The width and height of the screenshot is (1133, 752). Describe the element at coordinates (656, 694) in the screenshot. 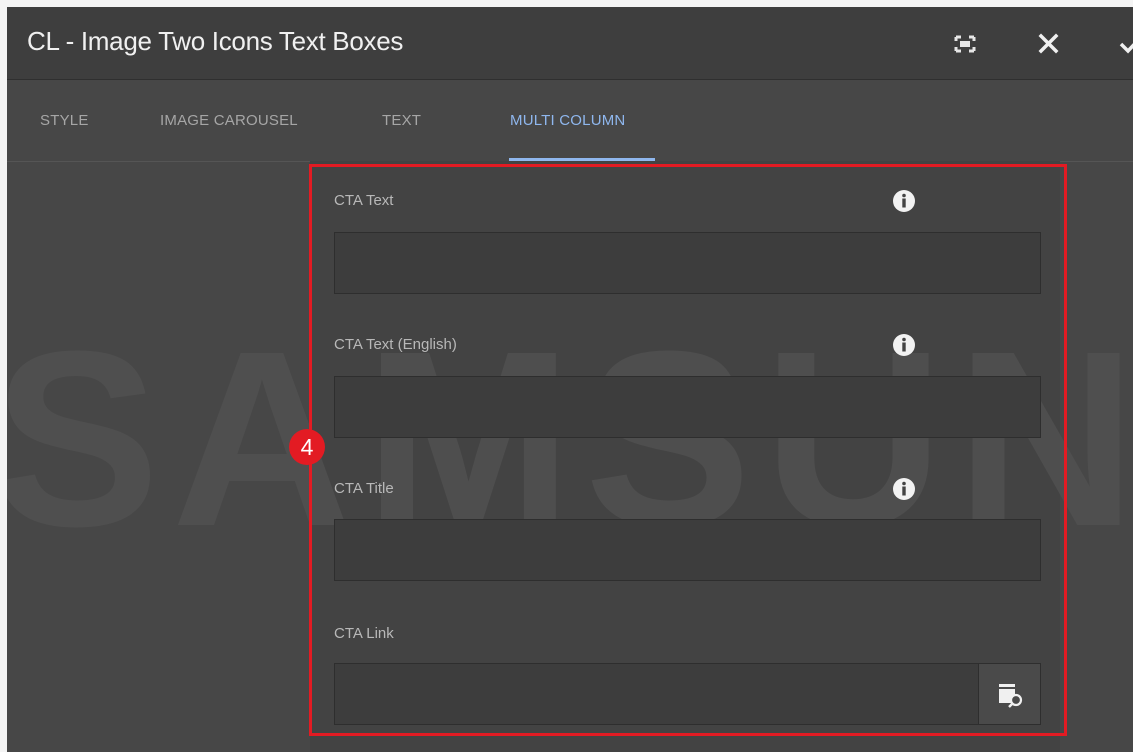

I see `cta-link-input` at that location.